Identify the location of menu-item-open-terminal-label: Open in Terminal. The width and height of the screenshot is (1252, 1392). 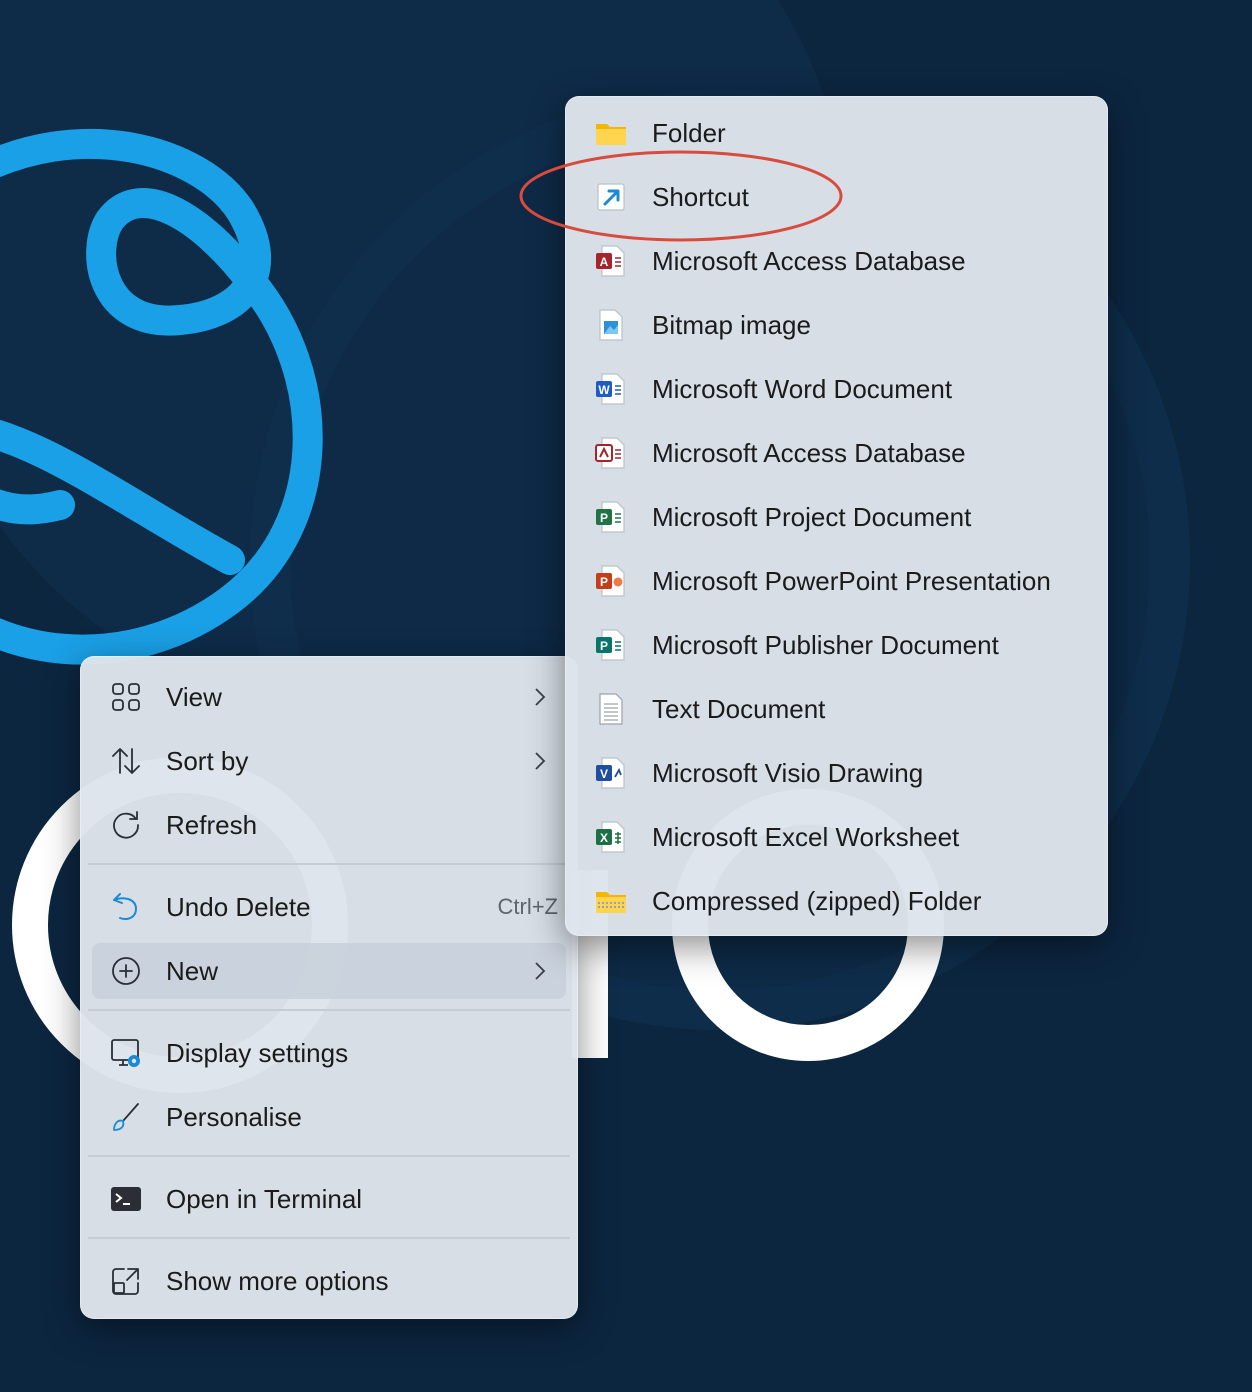
(264, 1199).